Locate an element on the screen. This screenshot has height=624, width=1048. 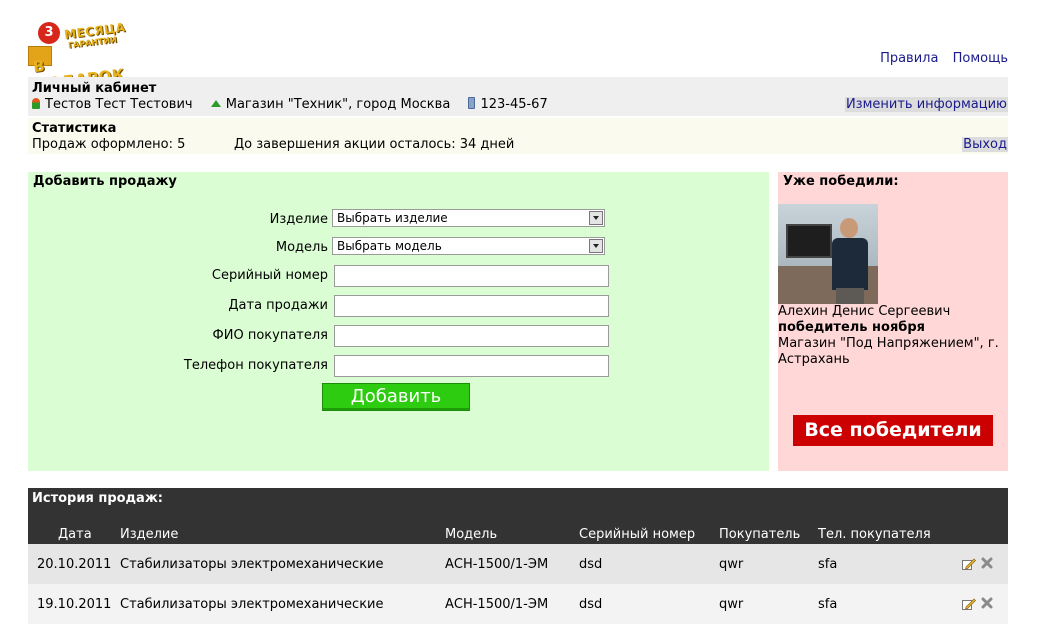
winner-shop: Магазин "Под Напряжением", г. Астрахань is located at coordinates (888, 351).